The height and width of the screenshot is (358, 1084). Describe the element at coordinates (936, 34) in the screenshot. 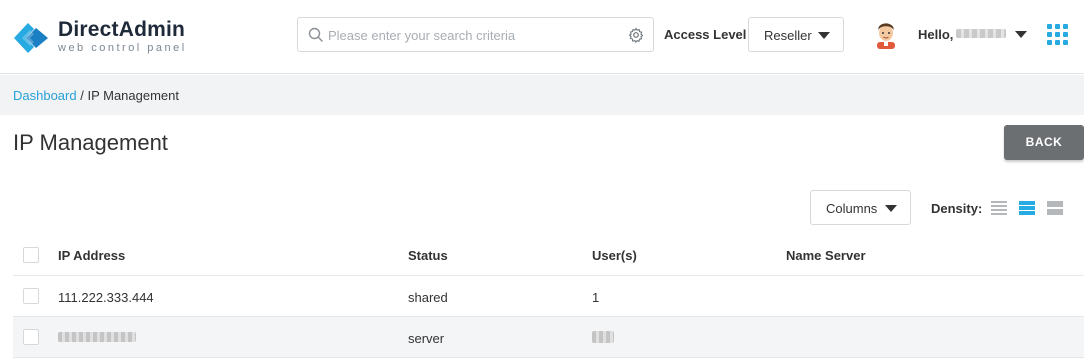

I see `hello-label: Hello,` at that location.